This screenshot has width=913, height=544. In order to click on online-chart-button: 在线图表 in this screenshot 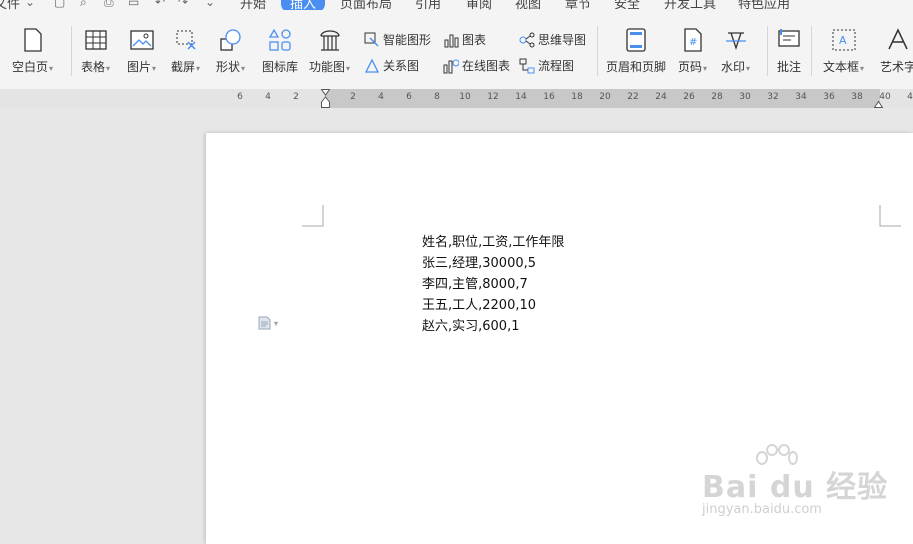, I will do `click(476, 65)`.